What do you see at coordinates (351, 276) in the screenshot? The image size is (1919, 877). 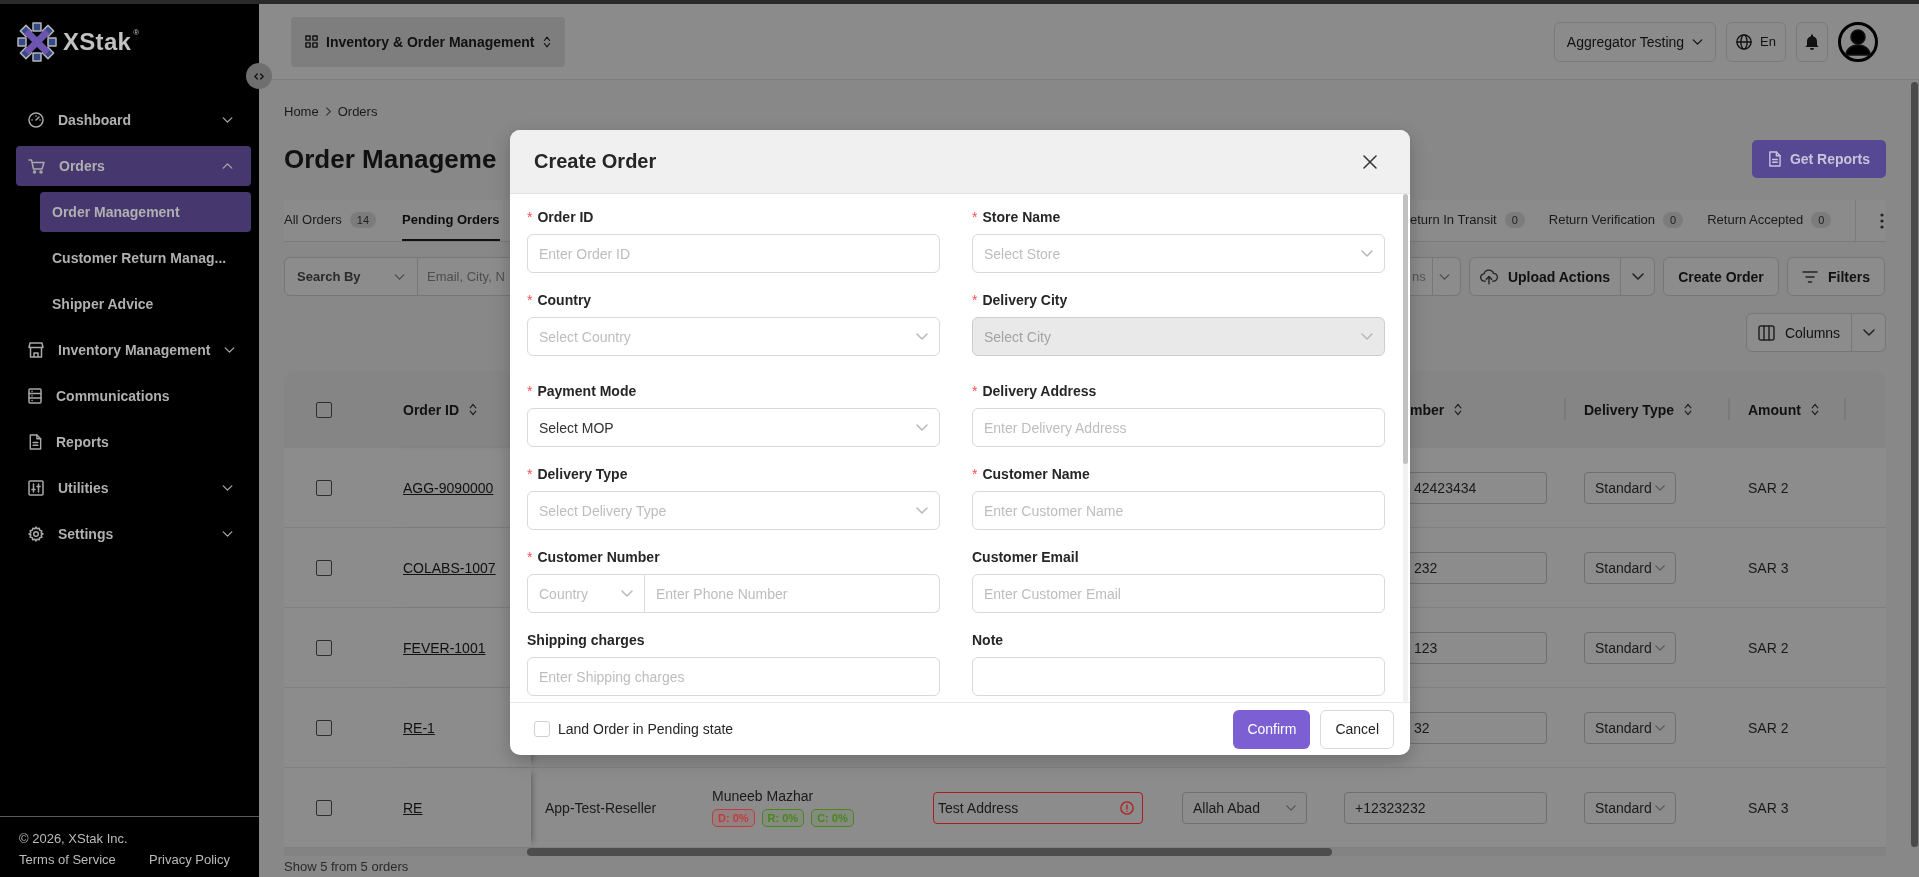 I see `search-by-select: Search By` at bounding box center [351, 276].